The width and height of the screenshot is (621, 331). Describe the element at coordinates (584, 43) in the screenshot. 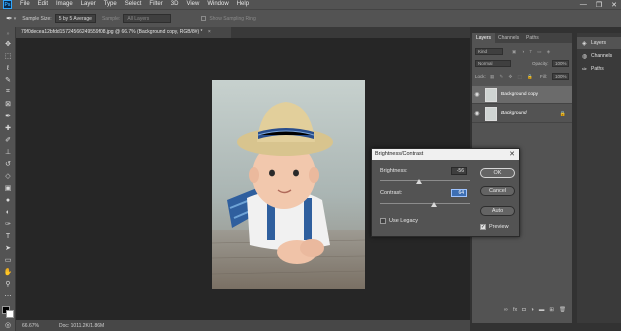

I see `layers-icon: ◈` at that location.